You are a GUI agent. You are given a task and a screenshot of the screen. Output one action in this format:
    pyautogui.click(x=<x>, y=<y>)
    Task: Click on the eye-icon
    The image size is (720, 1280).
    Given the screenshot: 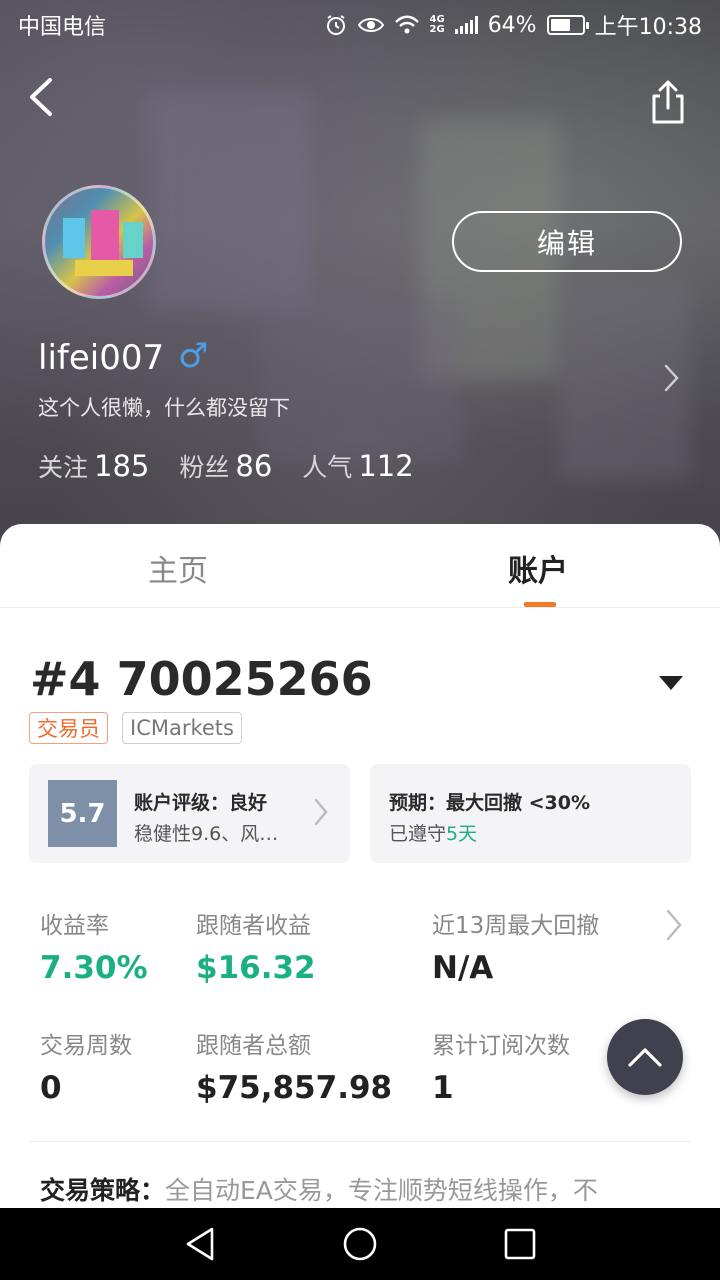 What is the action you would take?
    pyautogui.click(x=370, y=25)
    